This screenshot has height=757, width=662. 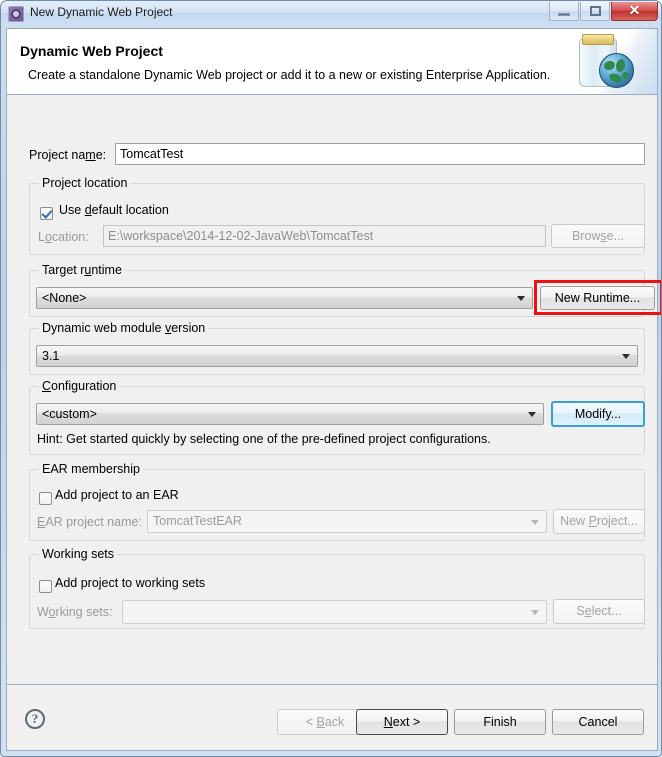 What do you see at coordinates (595, 11) in the screenshot?
I see `maximize-button` at bounding box center [595, 11].